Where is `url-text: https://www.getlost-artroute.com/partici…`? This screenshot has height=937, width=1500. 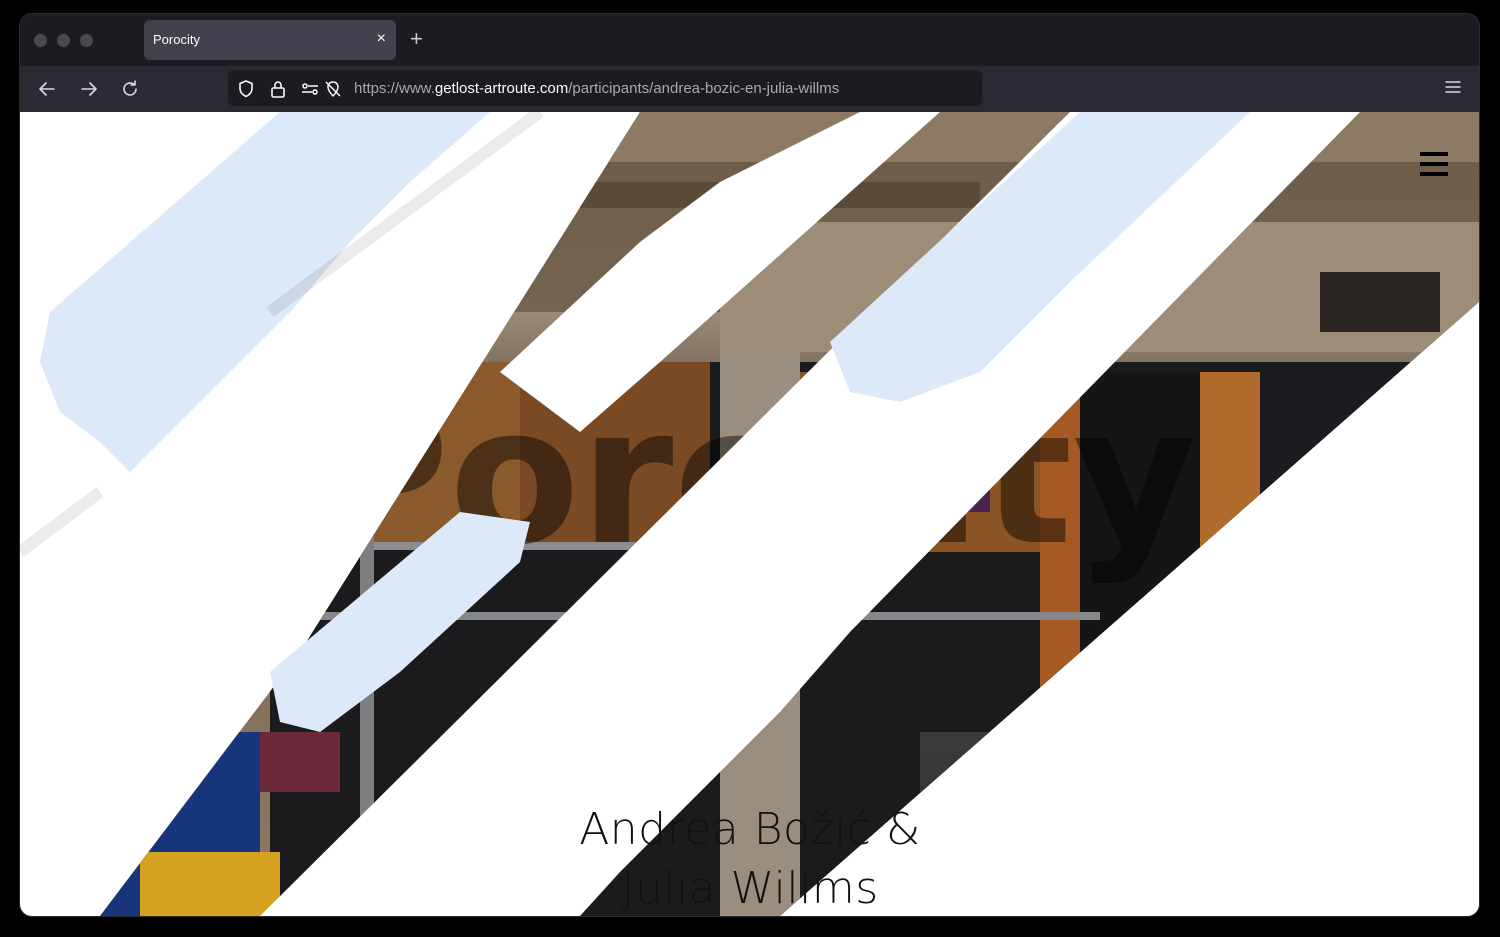
url-text: https://www.getlost-artroute.com/partici… is located at coordinates (634, 88).